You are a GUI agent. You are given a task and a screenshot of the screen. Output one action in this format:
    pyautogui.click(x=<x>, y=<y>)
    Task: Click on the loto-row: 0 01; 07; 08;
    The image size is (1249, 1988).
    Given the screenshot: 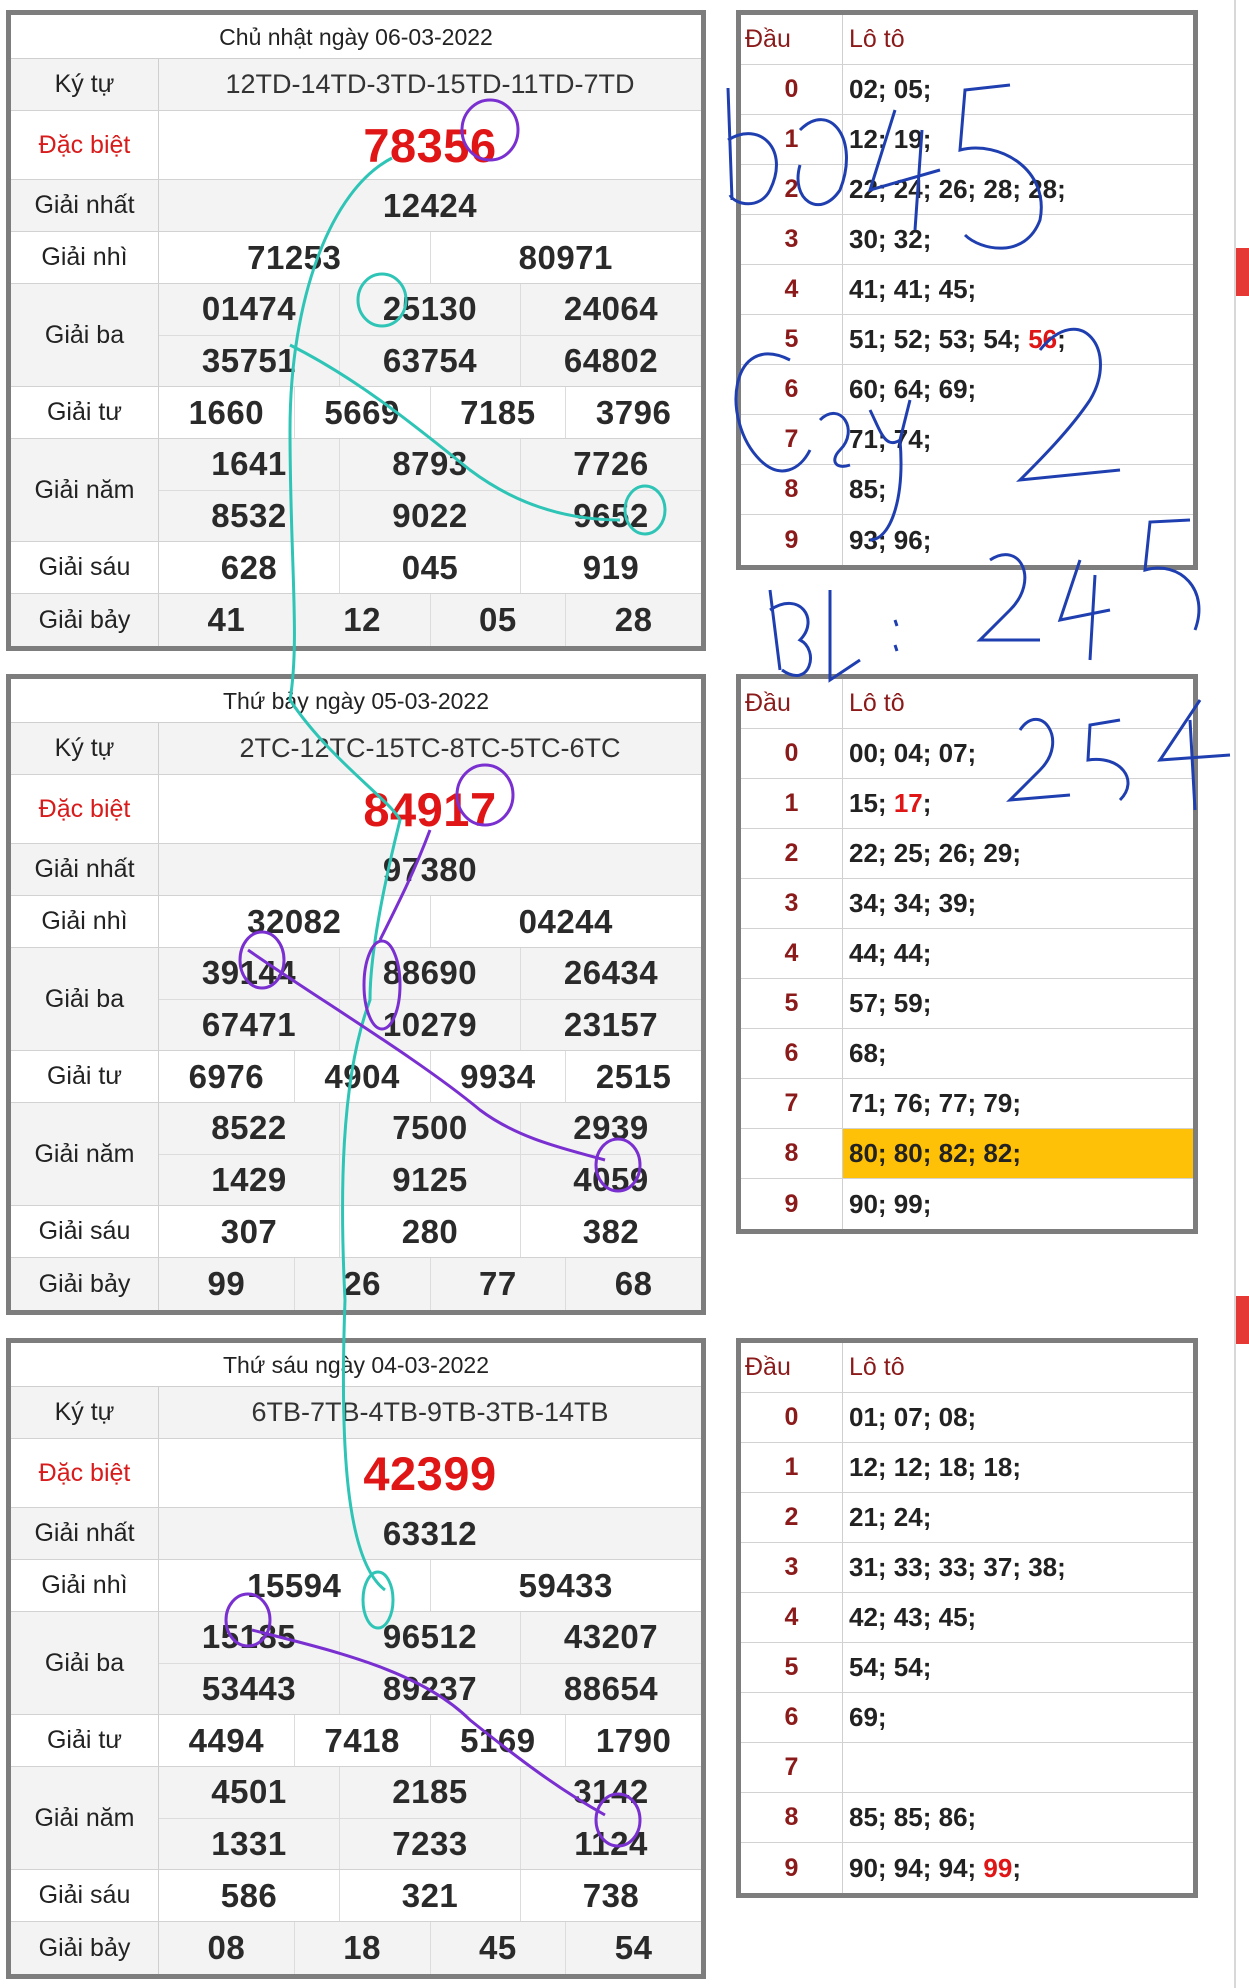 What is the action you would take?
    pyautogui.click(x=967, y=1418)
    